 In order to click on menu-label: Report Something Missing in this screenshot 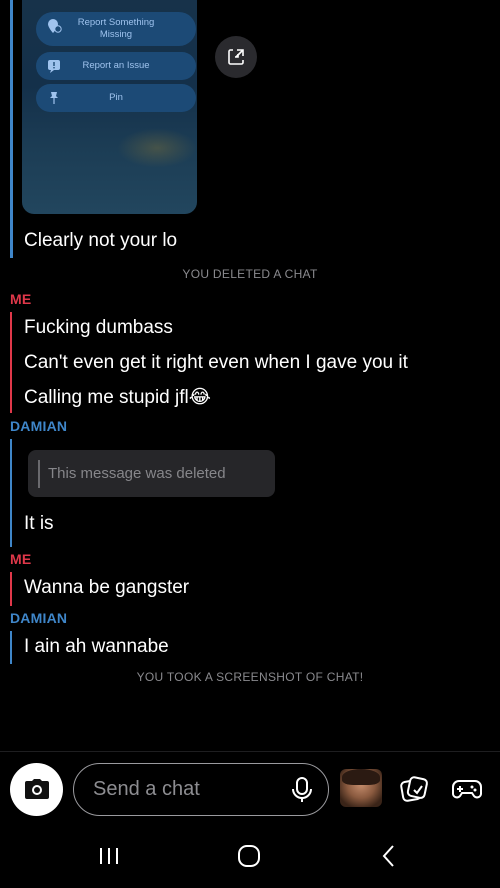, I will do `click(116, 28)`.